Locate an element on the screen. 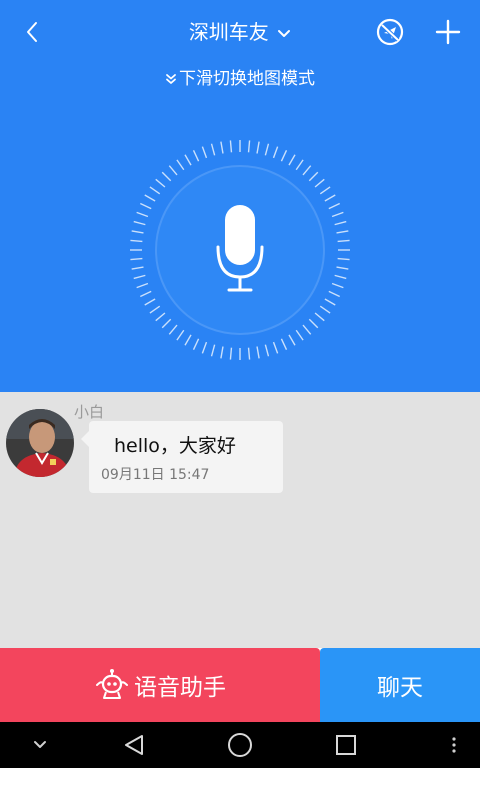 The height and width of the screenshot is (800, 480). nav-recents-button is located at coordinates (346, 745).